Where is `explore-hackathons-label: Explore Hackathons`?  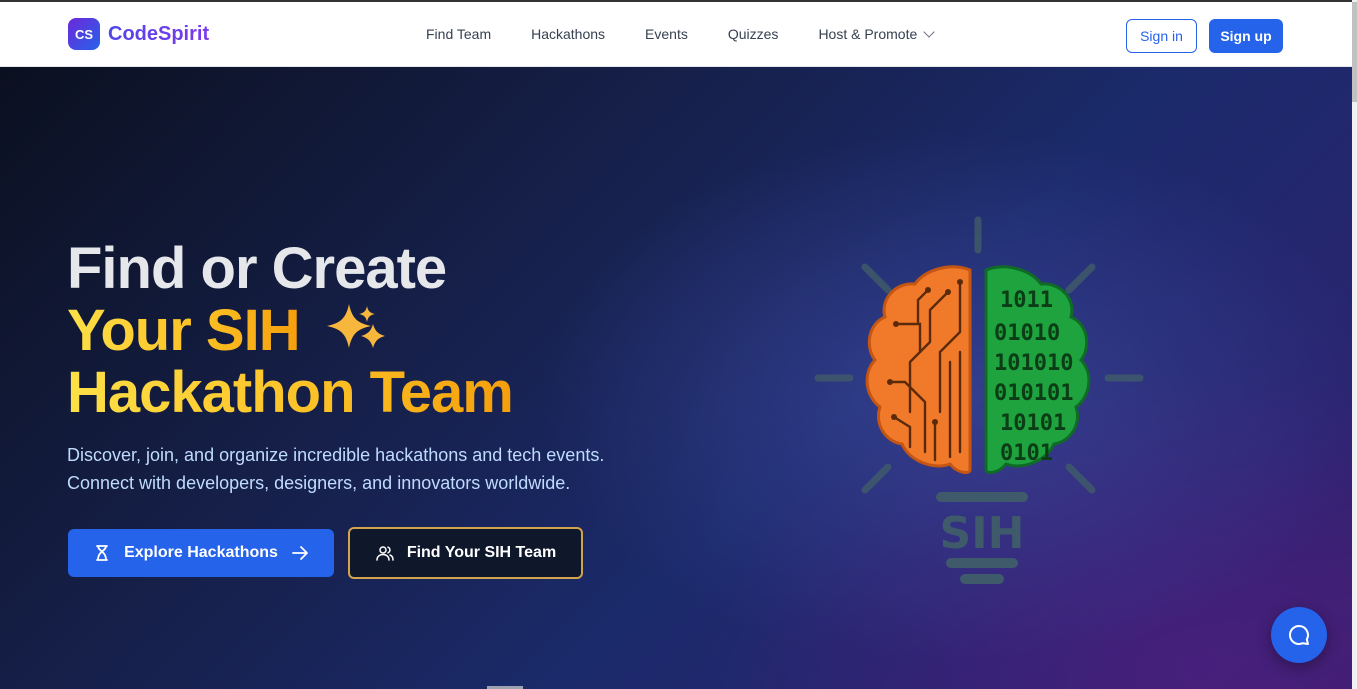
explore-hackathons-label: Explore Hackathons is located at coordinates (201, 552).